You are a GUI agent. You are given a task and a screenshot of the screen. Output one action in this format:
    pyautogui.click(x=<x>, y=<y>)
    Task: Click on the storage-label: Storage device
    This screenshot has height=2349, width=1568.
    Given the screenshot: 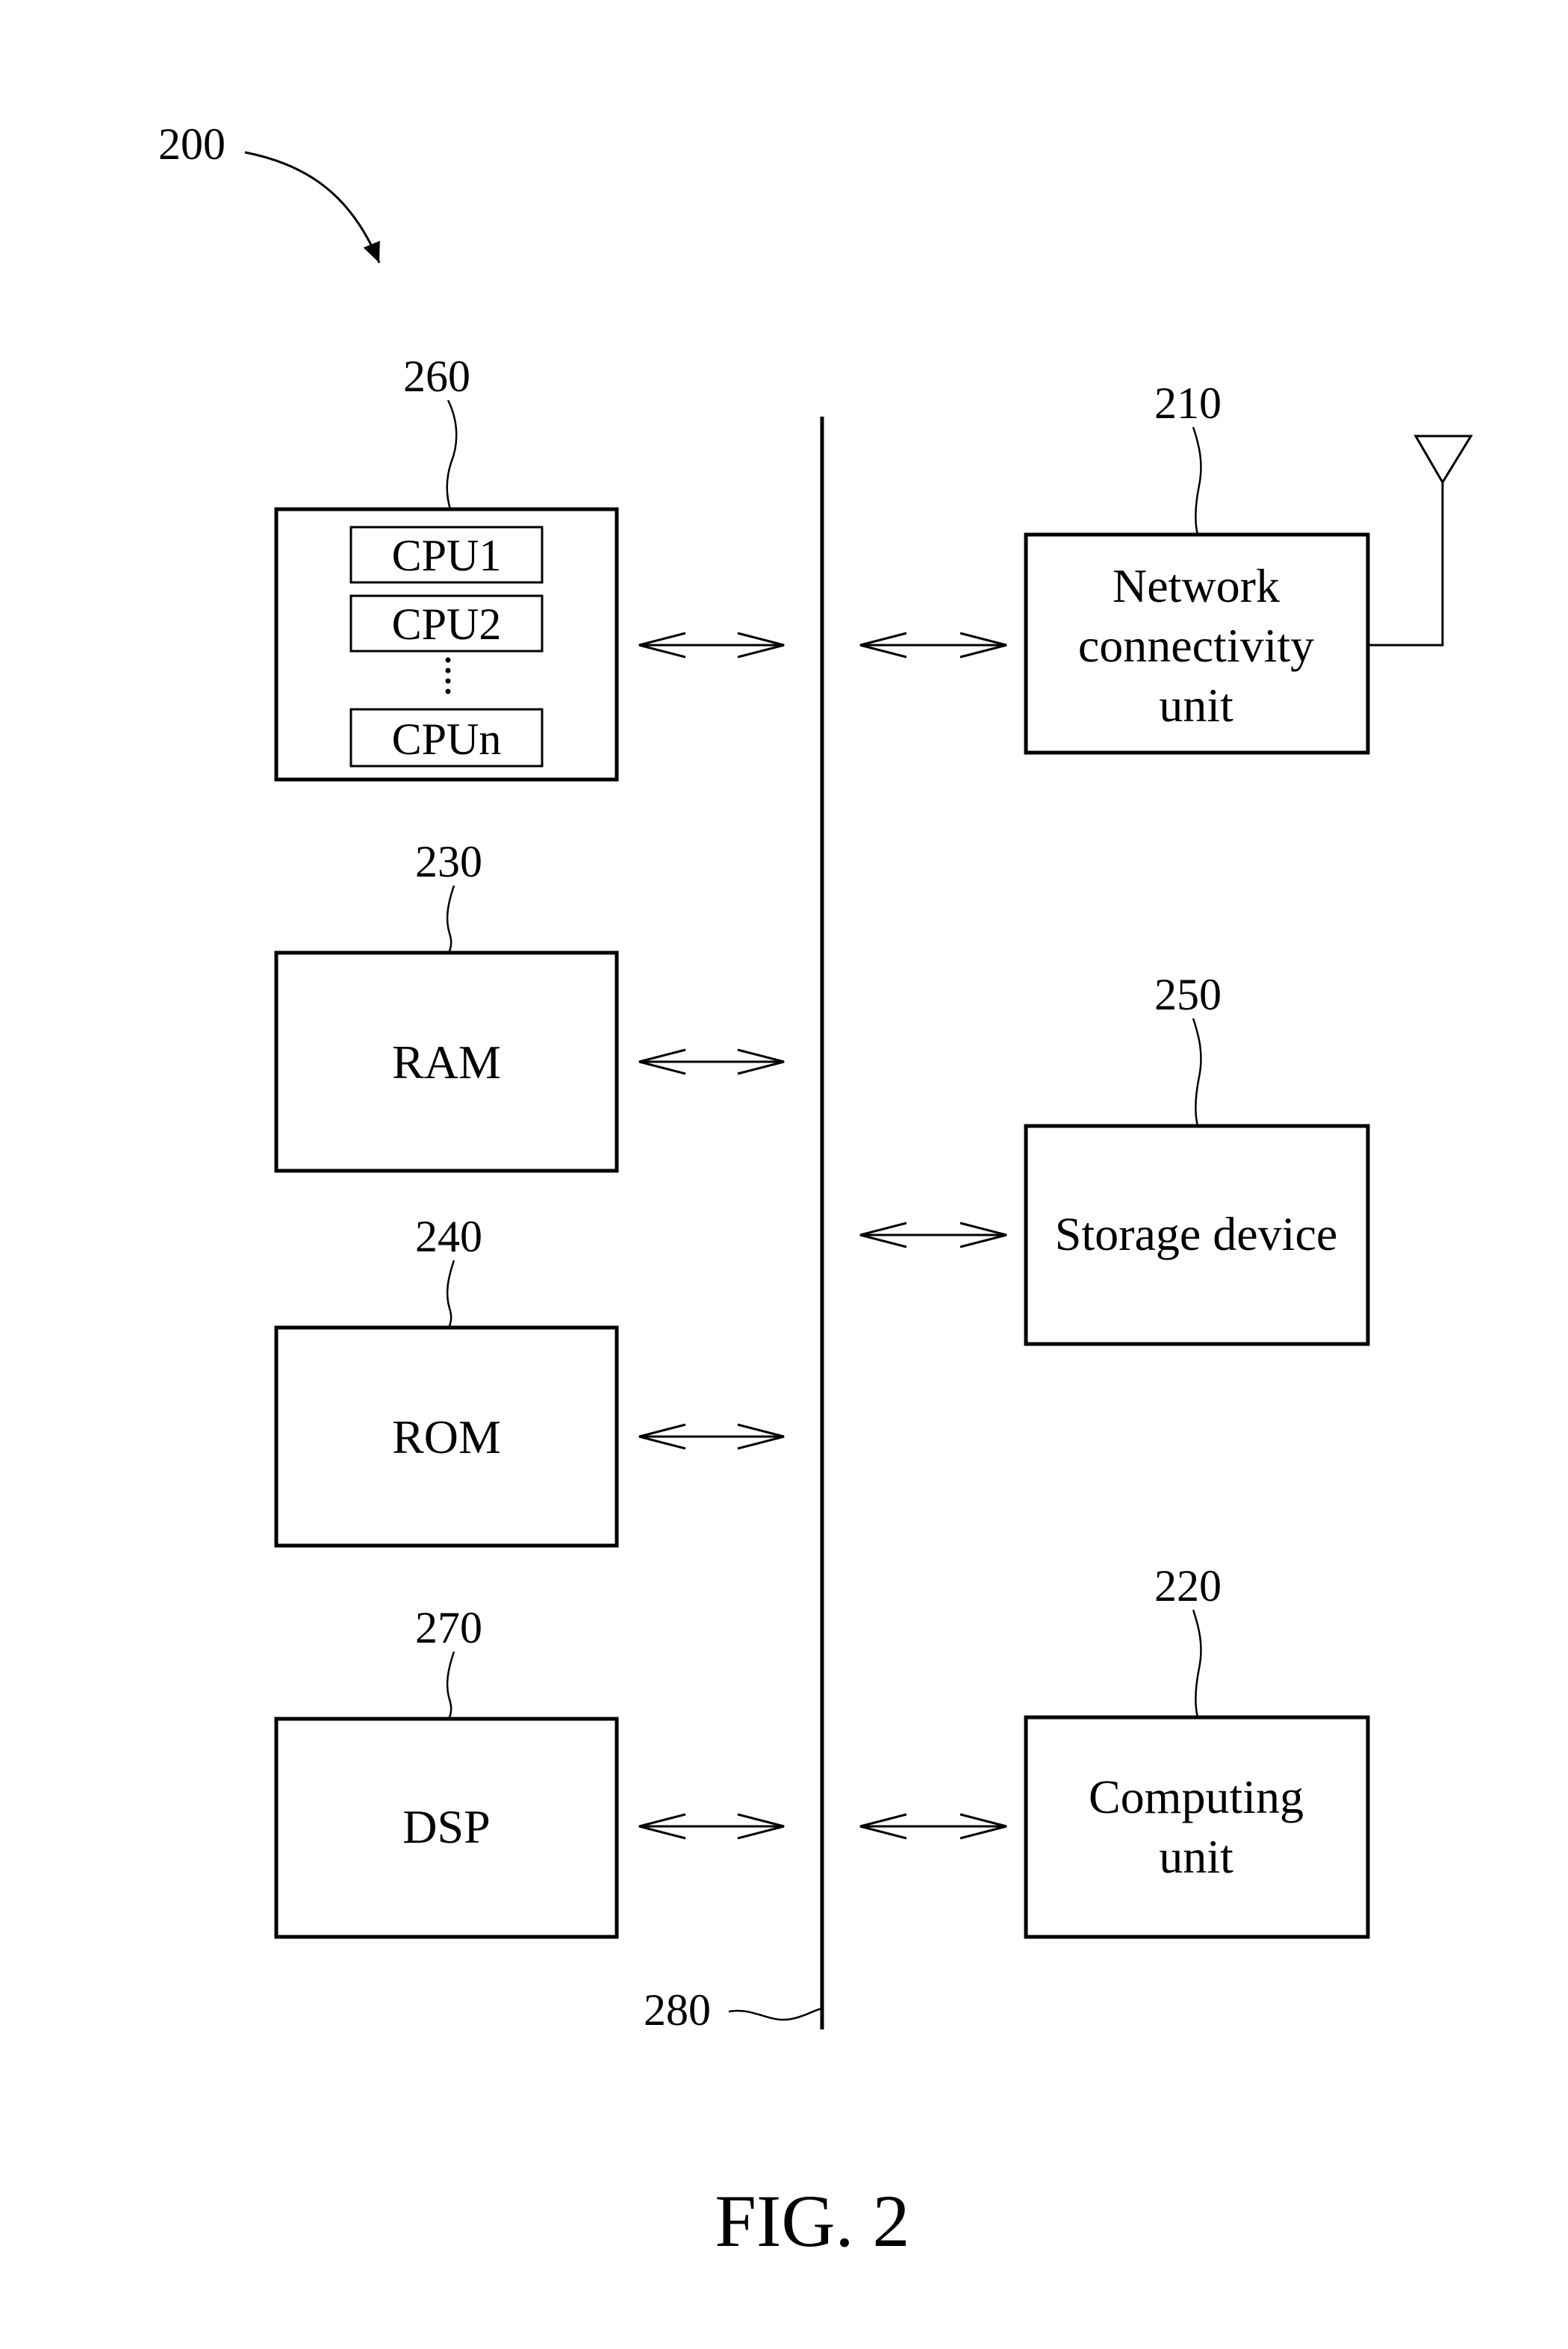 What is the action you would take?
    pyautogui.click(x=1196, y=1233)
    